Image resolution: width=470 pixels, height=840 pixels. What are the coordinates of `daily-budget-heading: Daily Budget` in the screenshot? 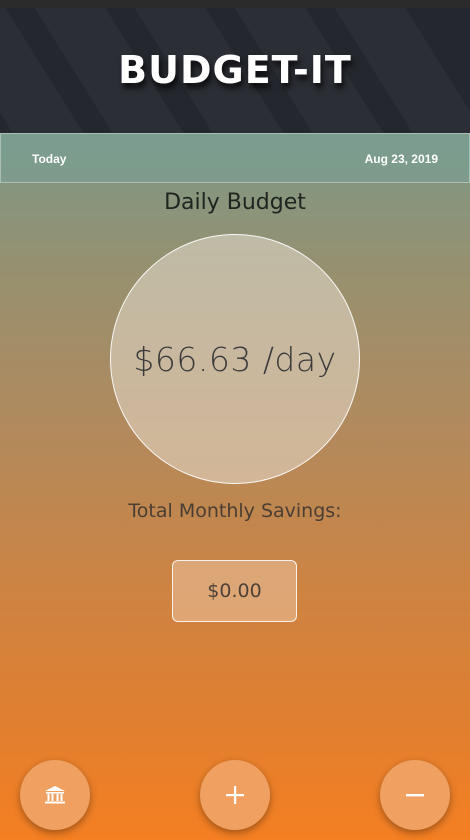 It's located at (235, 202).